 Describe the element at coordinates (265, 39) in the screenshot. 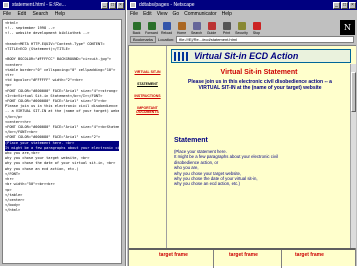

I see `url-input: file:///E|/Re.../ecd/statement.html` at that location.